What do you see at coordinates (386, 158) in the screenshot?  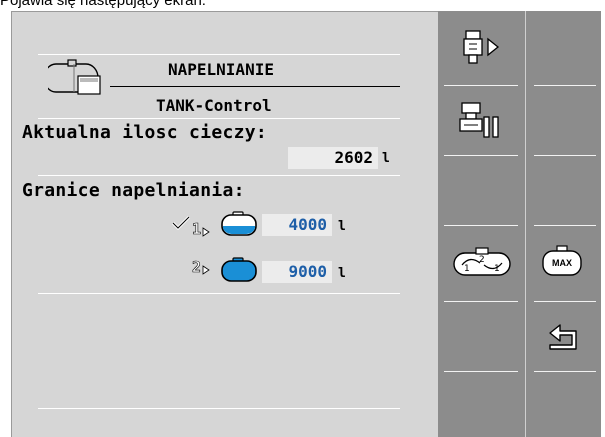 I see `current-volume-unit: l` at bounding box center [386, 158].